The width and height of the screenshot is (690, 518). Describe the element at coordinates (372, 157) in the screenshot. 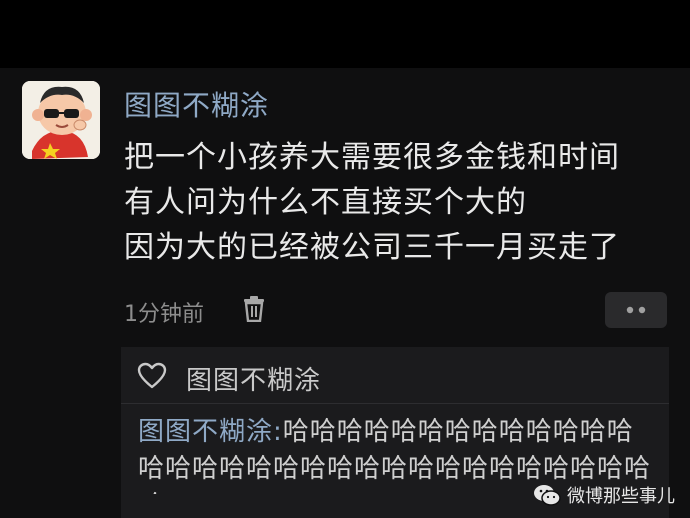

I see `post-content-line: 把一个小孩养大需要很多金钱和时间` at that location.